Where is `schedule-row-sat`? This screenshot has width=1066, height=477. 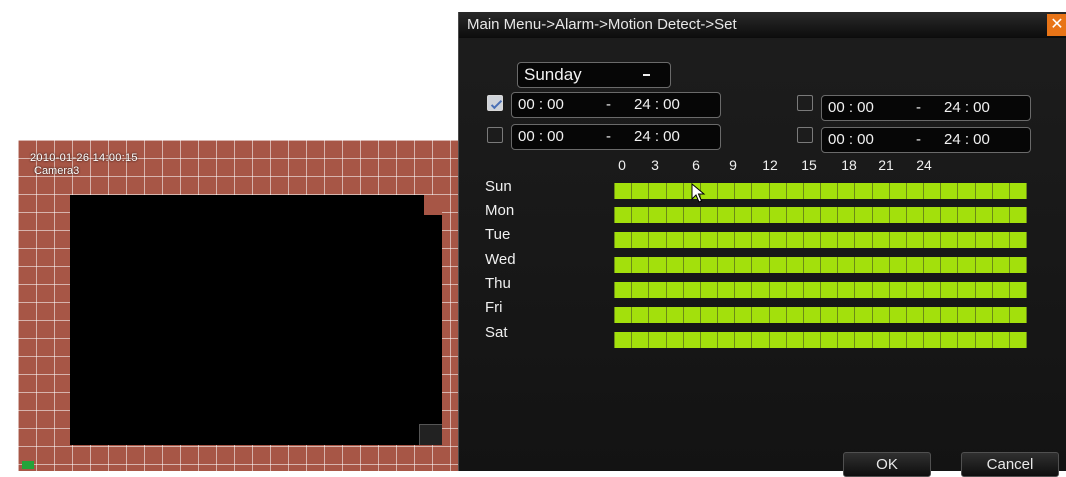
schedule-row-sat is located at coordinates (820, 340).